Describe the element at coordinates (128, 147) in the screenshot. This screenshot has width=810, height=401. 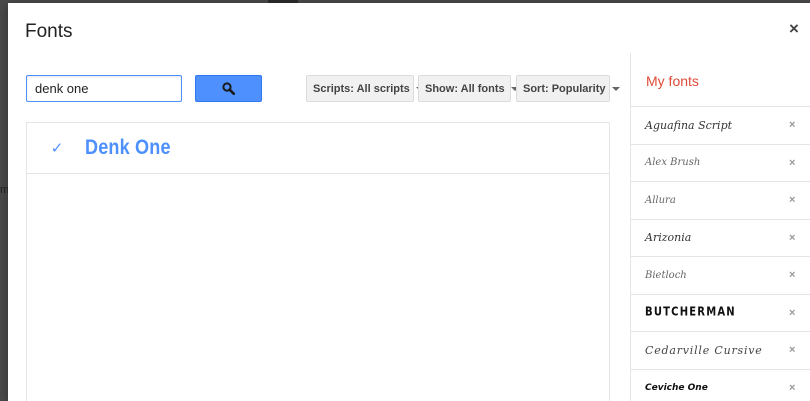
I see `font-result-name: Denk One` at that location.